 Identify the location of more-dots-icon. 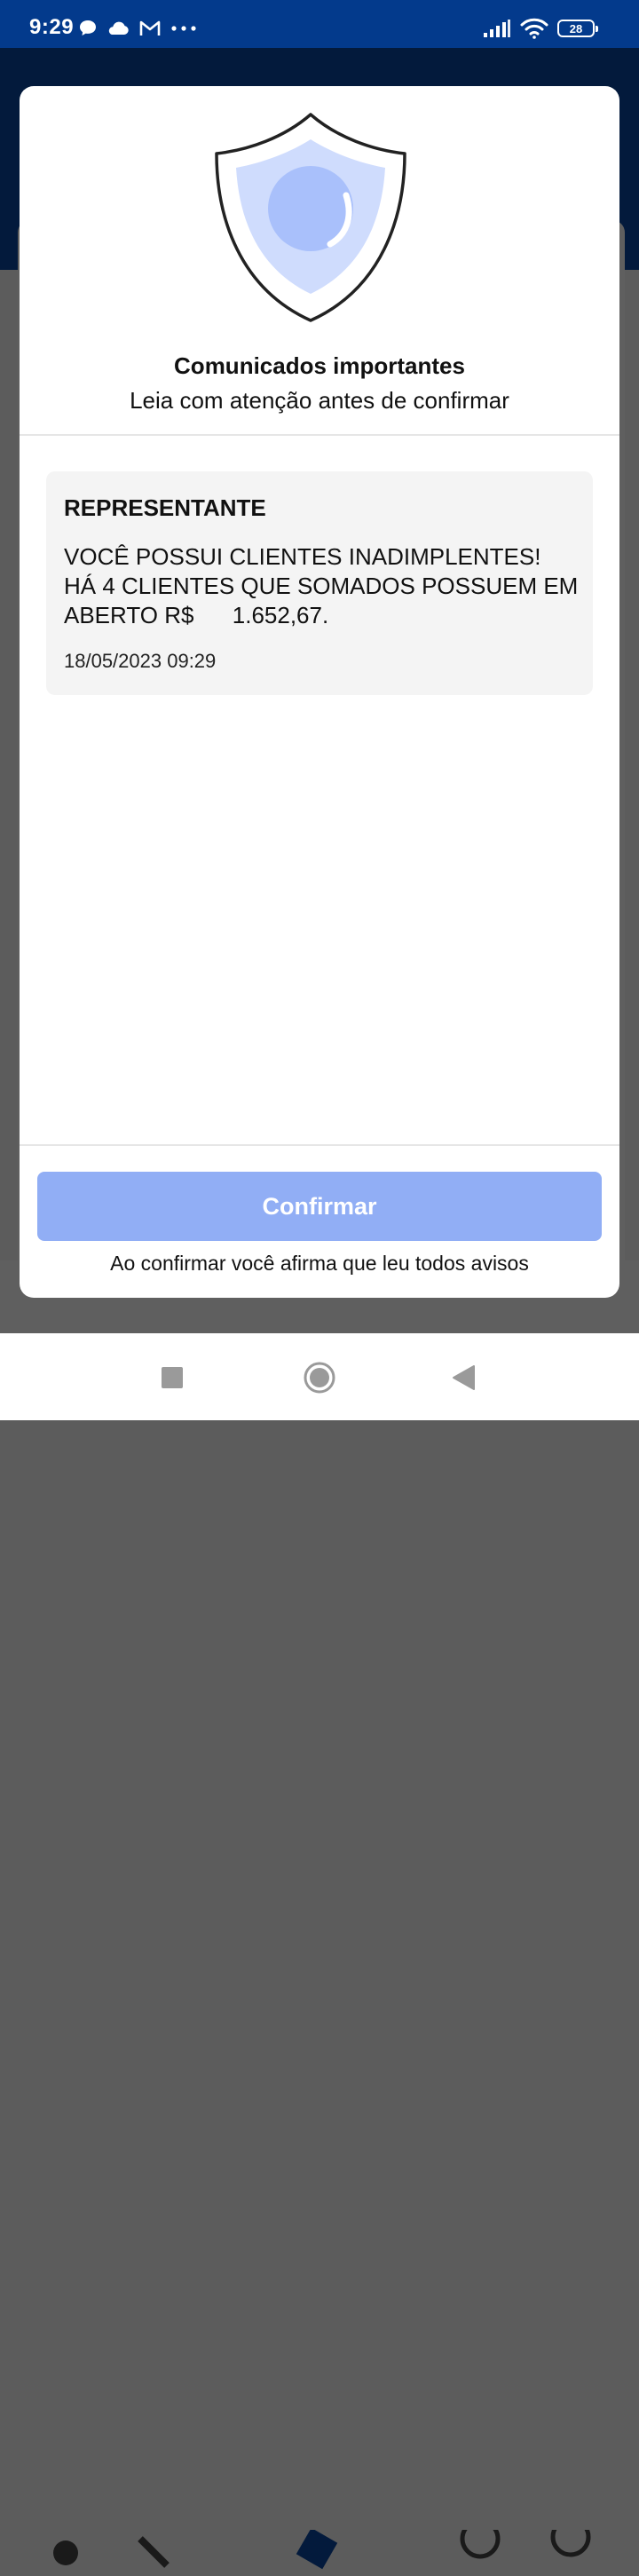
(183, 28).